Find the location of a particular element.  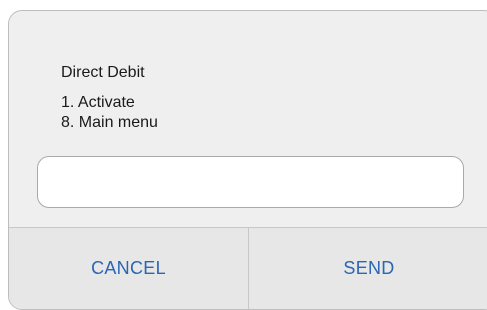

reply-input is located at coordinates (250, 182).